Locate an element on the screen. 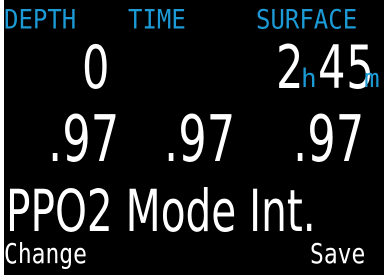 This screenshot has height=275, width=388. time-label: TIME is located at coordinates (157, 19).